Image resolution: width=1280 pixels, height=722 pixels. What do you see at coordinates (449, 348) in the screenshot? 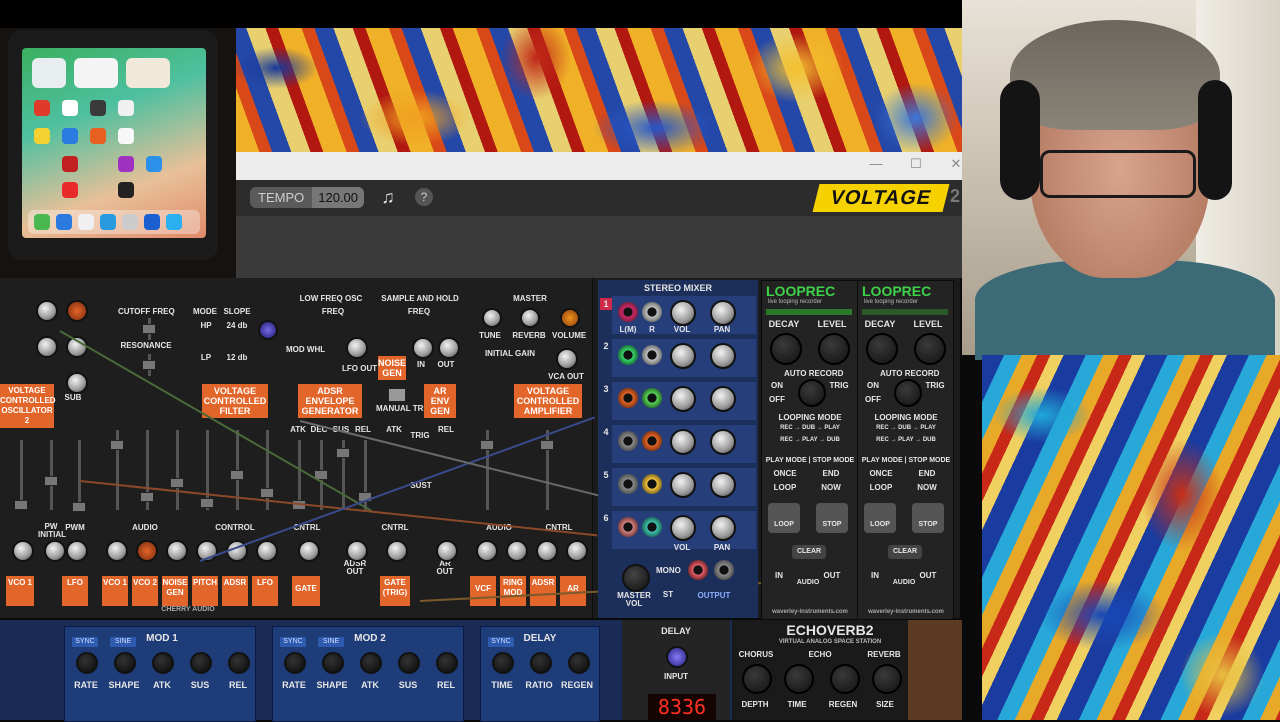
I see `sh-out-knob` at bounding box center [449, 348].